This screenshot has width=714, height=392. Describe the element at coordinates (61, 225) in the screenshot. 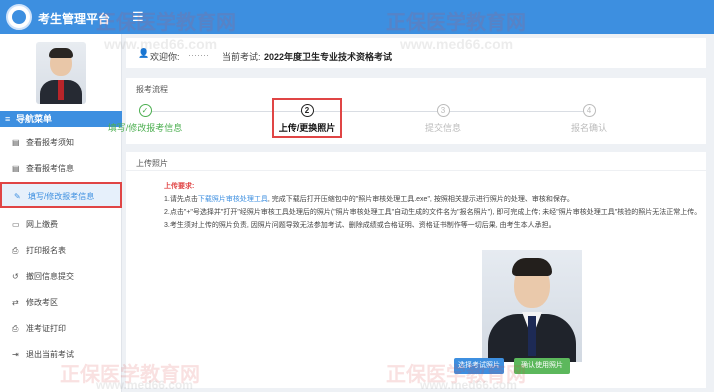

I see `sidebar-item-payment: ▭ 网上缴费` at that location.